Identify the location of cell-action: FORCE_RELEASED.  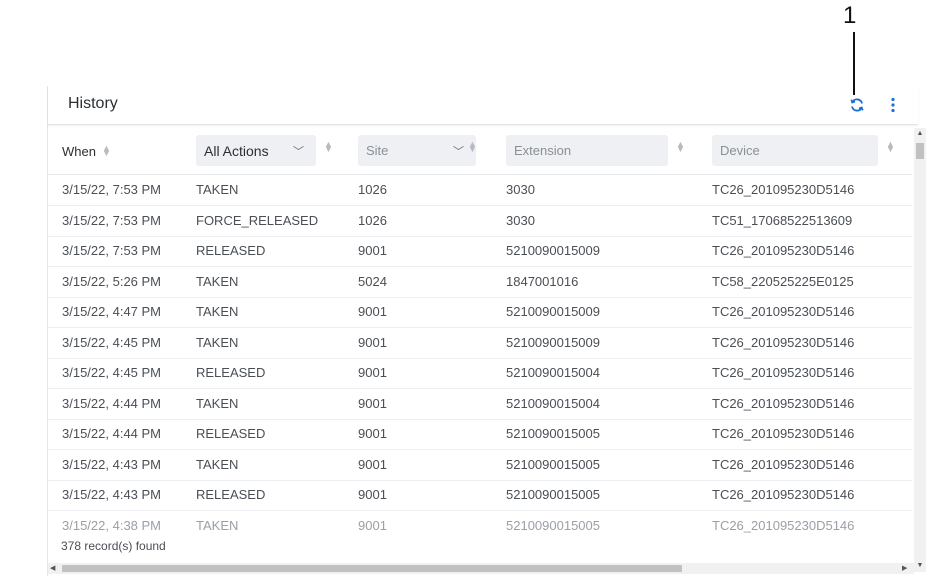
(257, 220).